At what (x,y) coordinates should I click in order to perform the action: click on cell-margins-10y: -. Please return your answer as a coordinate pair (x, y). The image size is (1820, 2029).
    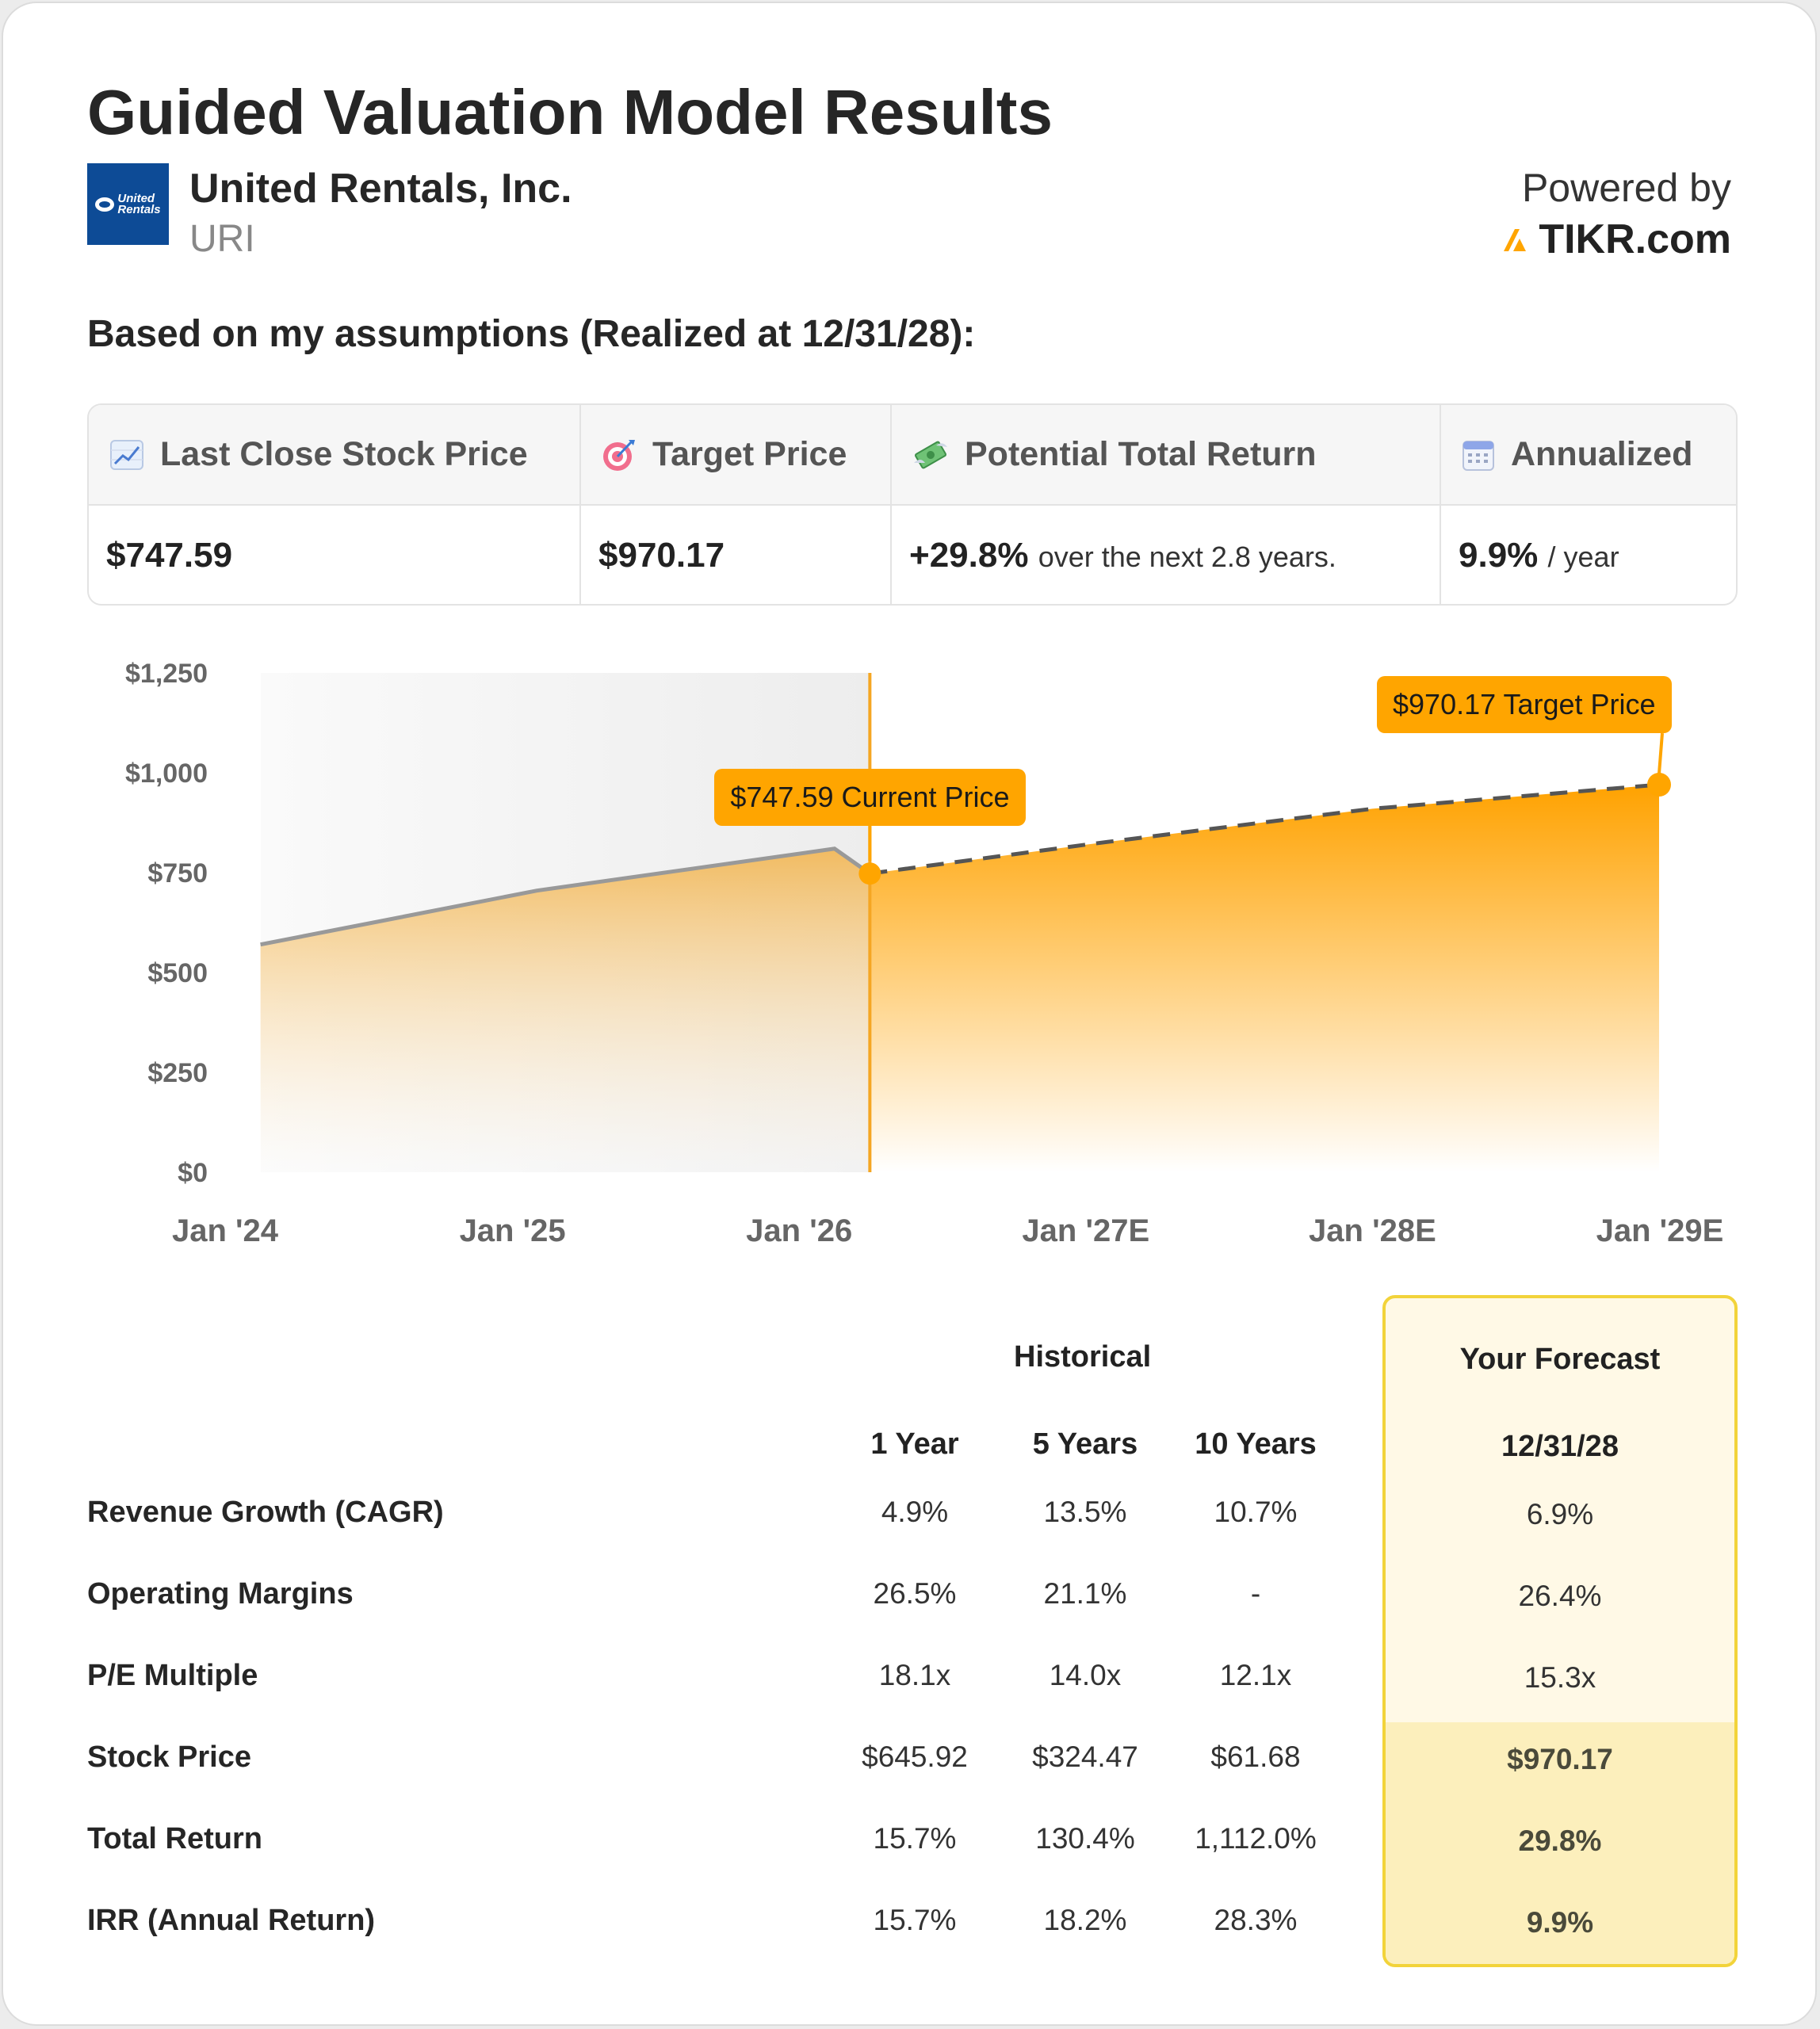
    Looking at the image, I should click on (1255, 1593).